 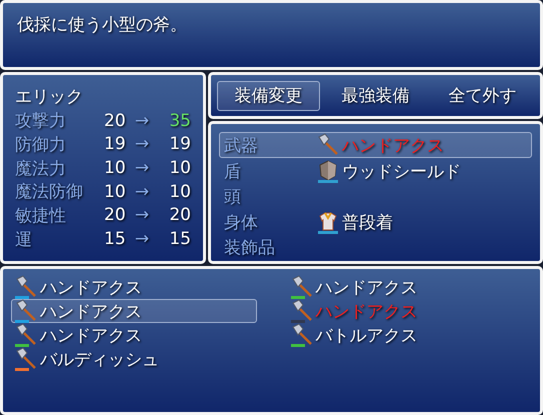 What do you see at coordinates (367, 335) in the screenshot?
I see `item-name: バトルアクス` at bounding box center [367, 335].